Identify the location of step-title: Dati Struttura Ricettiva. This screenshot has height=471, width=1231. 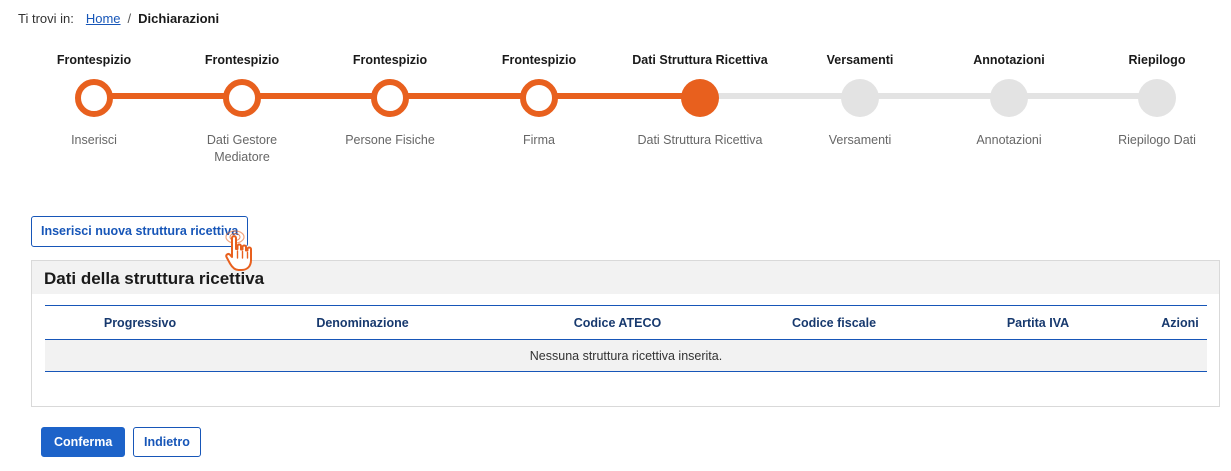
(700, 60).